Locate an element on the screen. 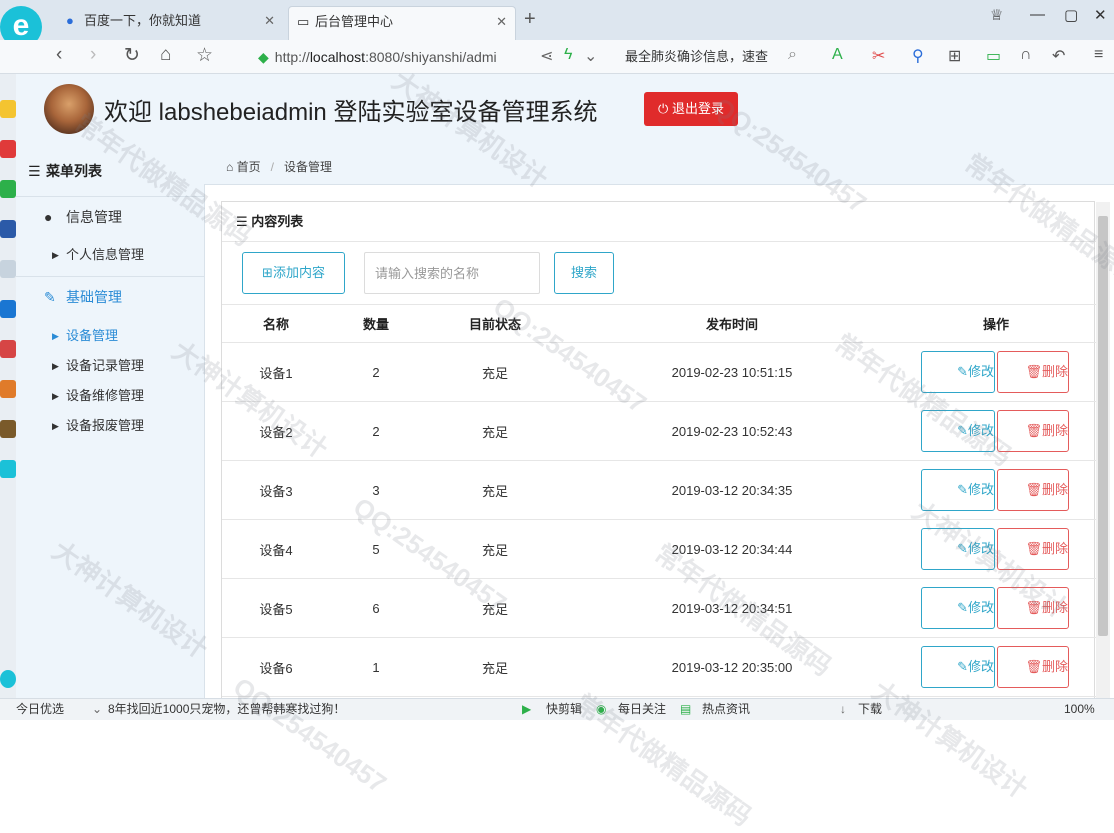 Image resolution: width=1114 pixels, height=833 pixels. search-input is located at coordinates (452, 273).